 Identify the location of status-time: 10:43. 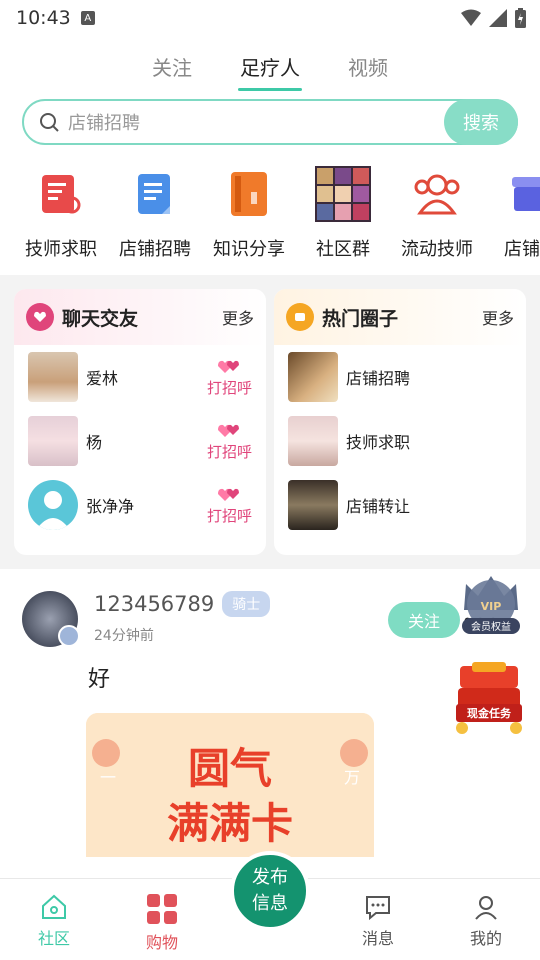
(43, 18).